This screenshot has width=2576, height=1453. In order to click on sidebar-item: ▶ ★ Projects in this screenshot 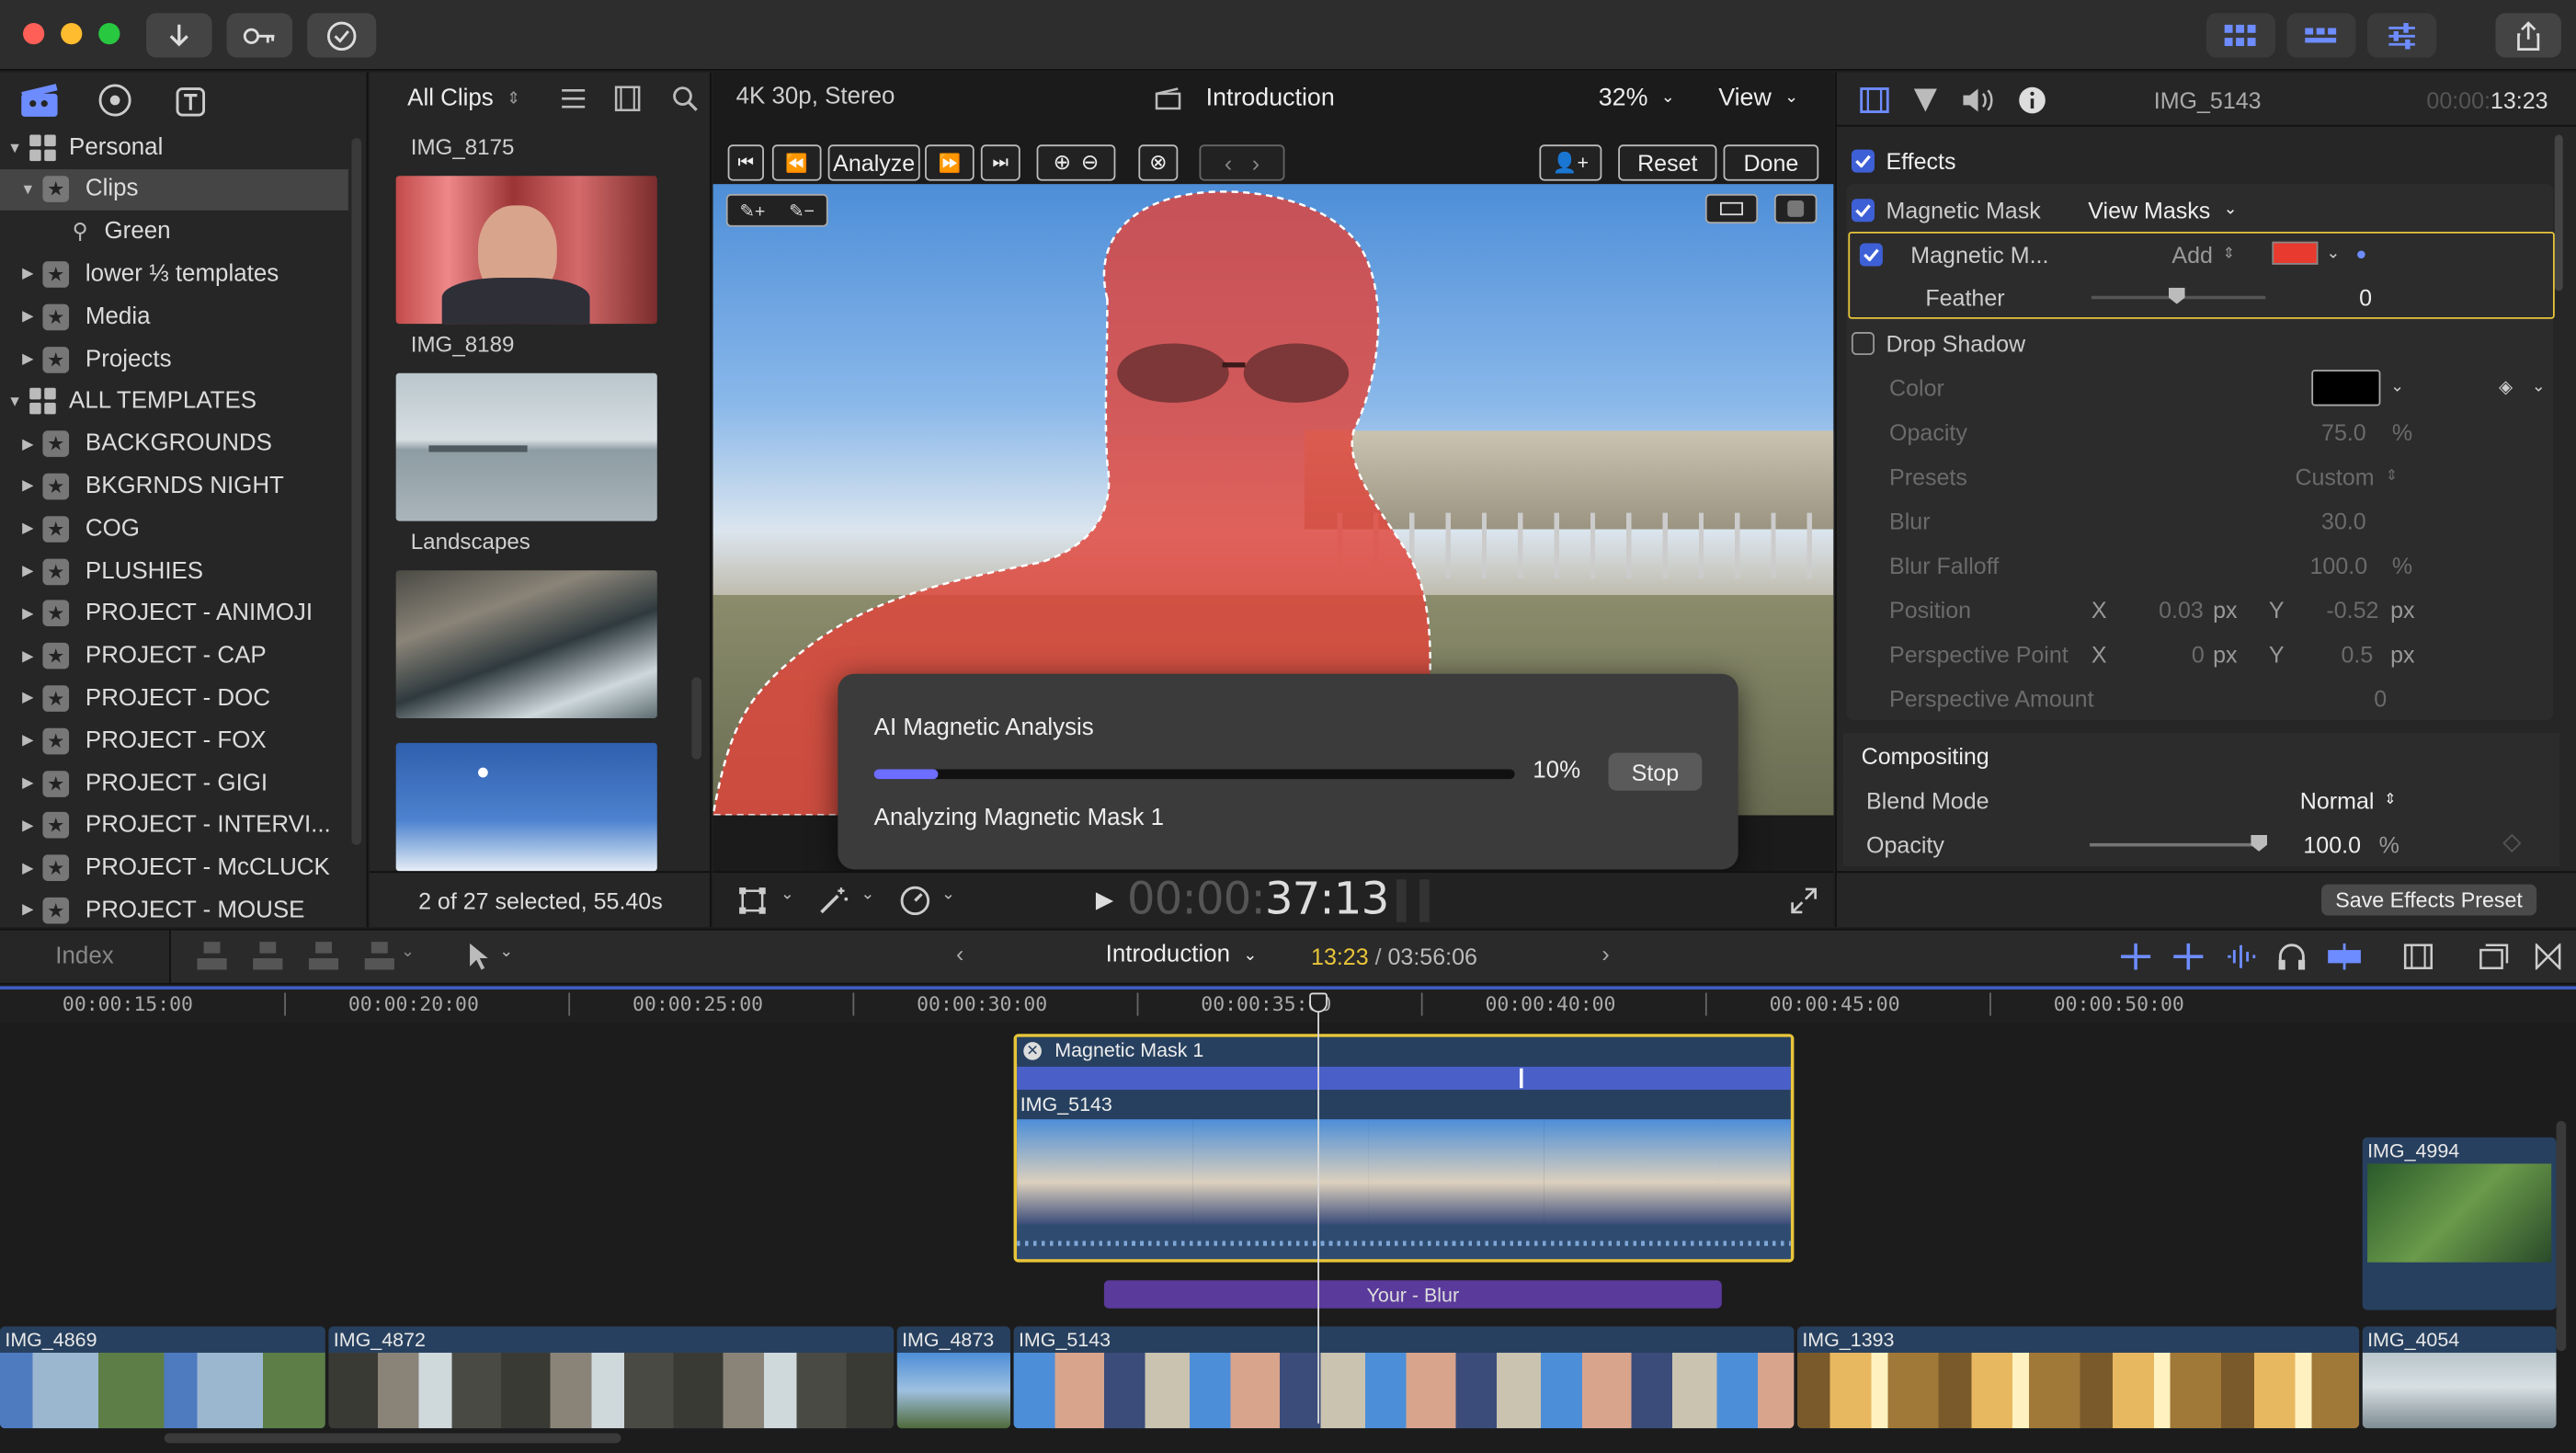, I will do `click(174, 359)`.